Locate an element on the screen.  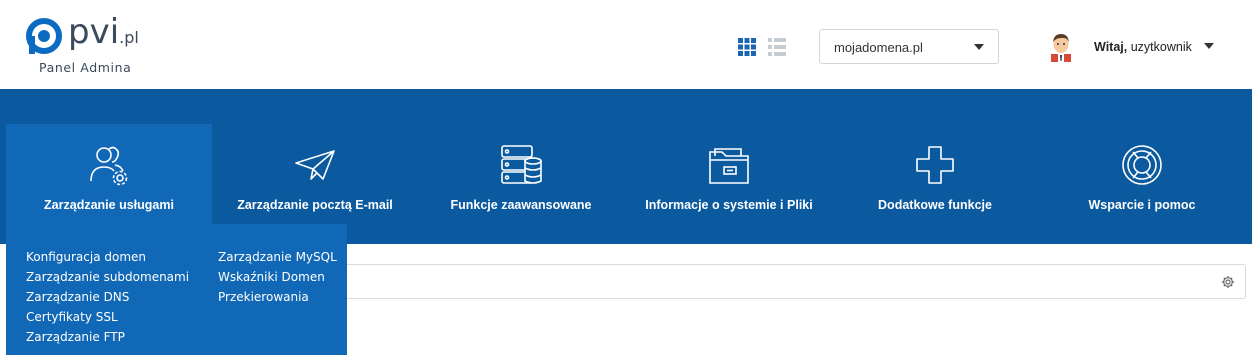
menu-item-redirects: Przekierowania is located at coordinates (277, 297).